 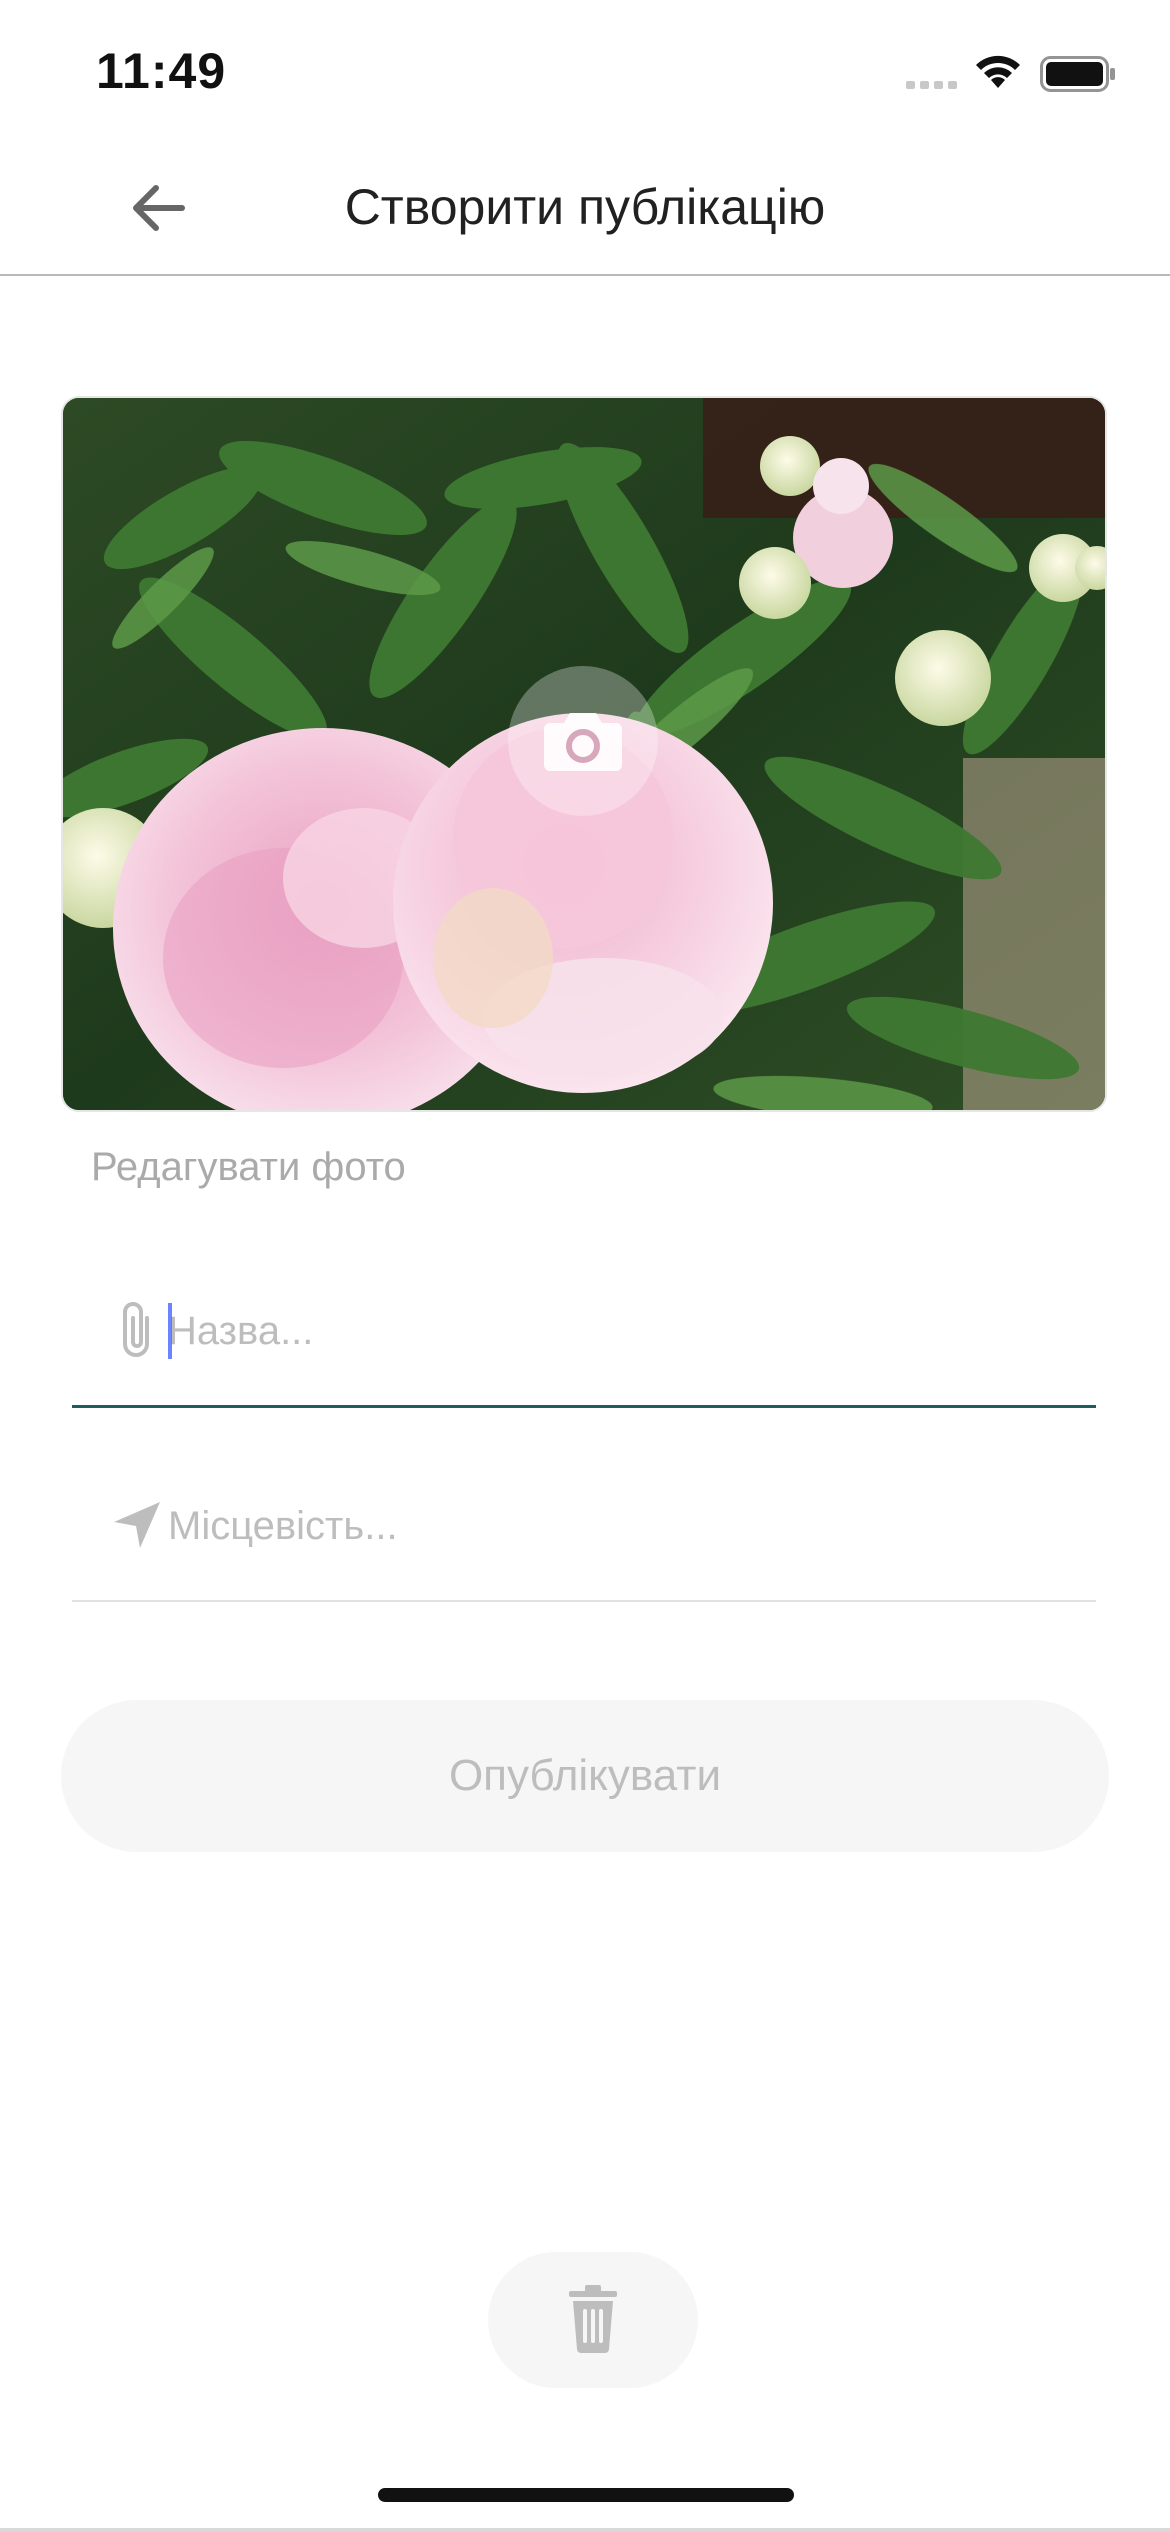 What do you see at coordinates (137, 1330) in the screenshot?
I see `paperclip-icon` at bounding box center [137, 1330].